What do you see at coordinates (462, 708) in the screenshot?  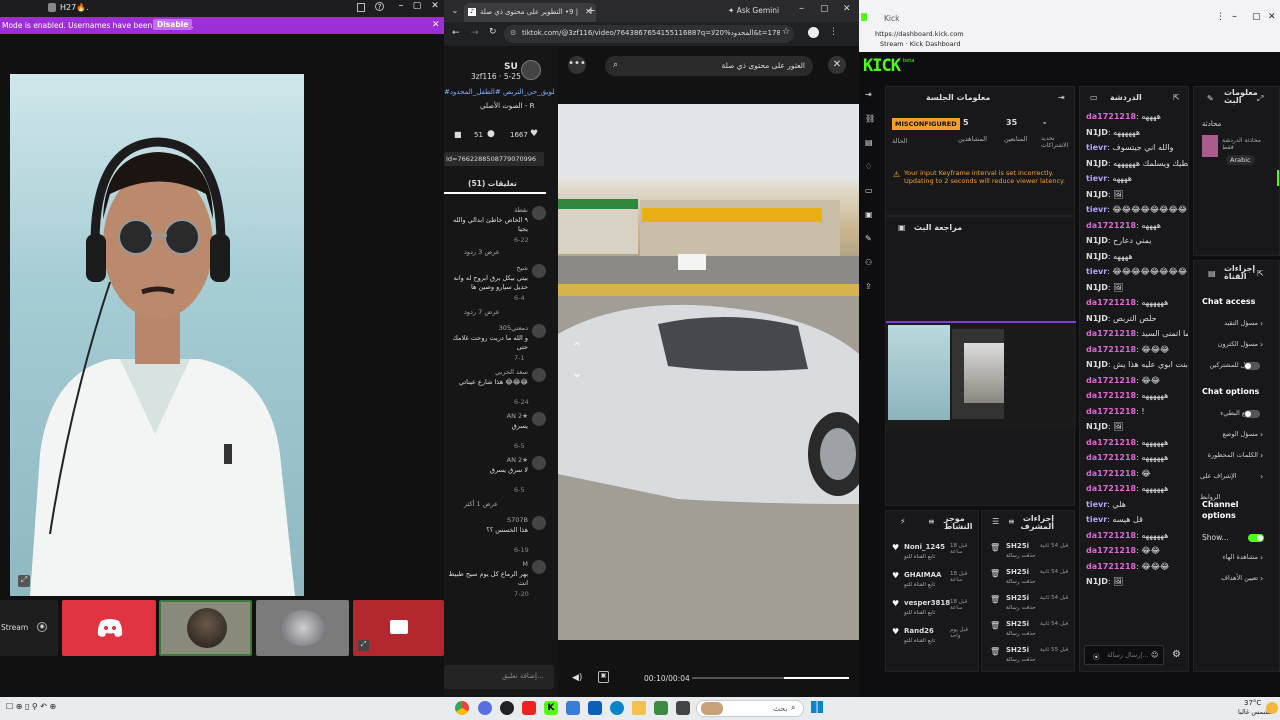 I see `chrome-icon` at bounding box center [462, 708].